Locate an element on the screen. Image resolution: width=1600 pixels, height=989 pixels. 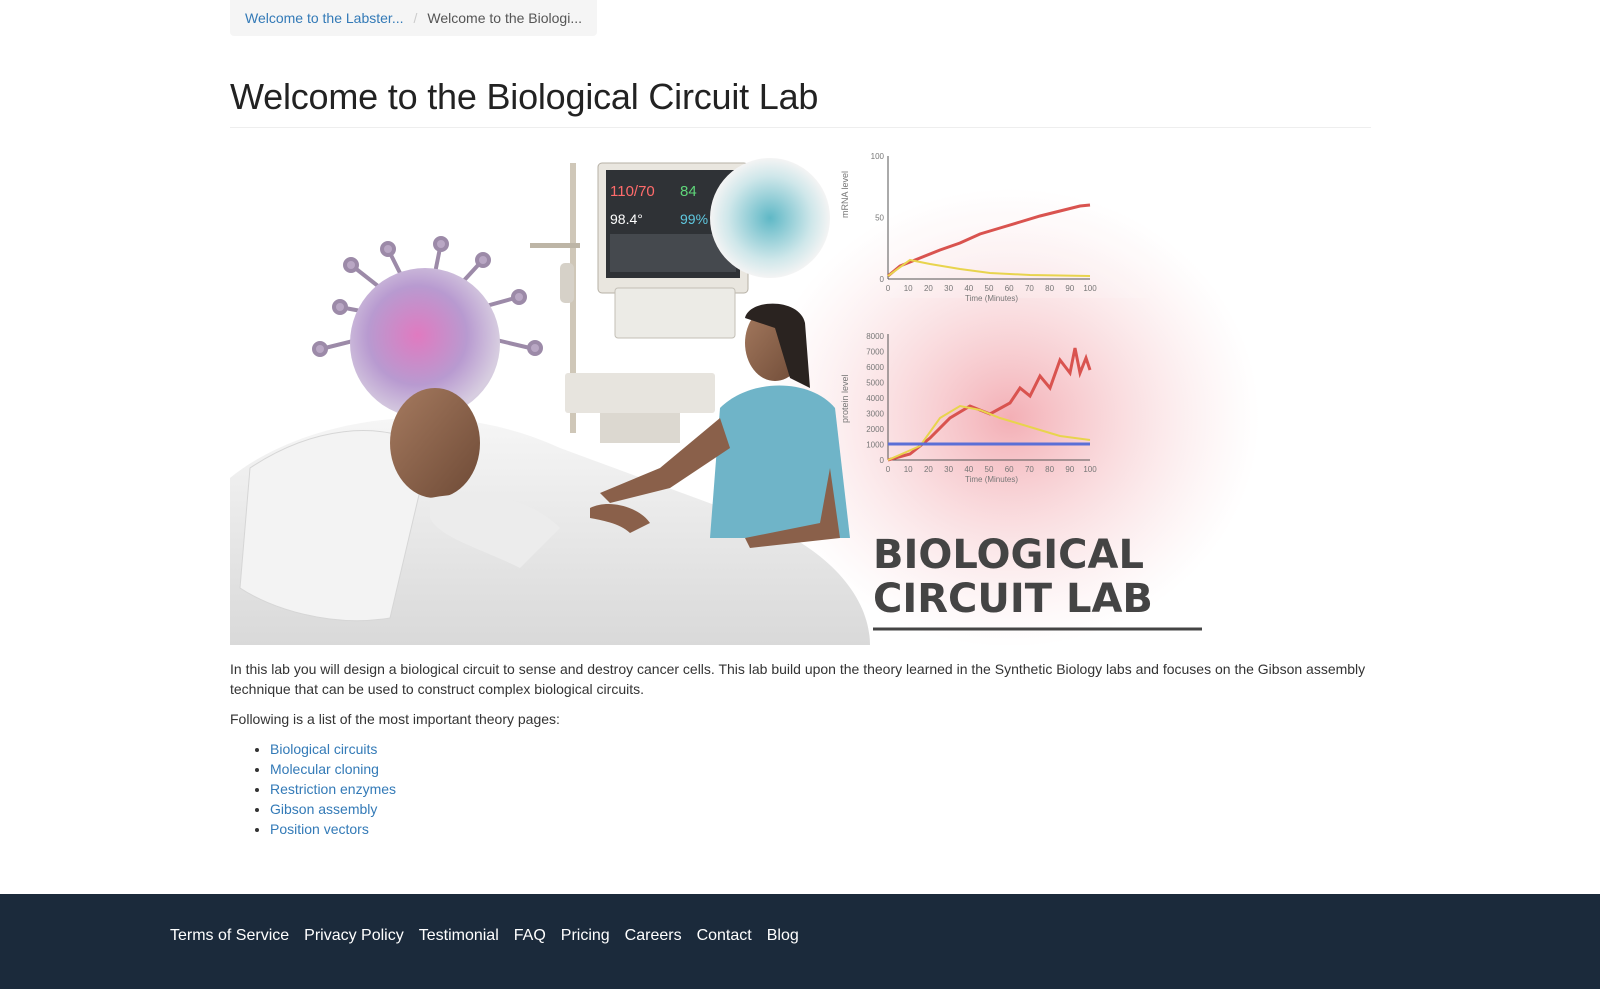
link-molecular-cloning: Molecular cloning is located at coordinates (324, 769).